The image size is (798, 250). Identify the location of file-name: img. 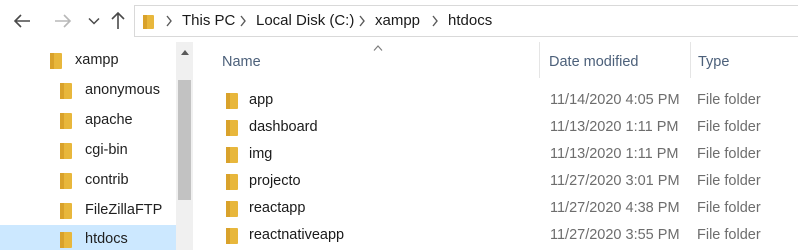
(261, 154).